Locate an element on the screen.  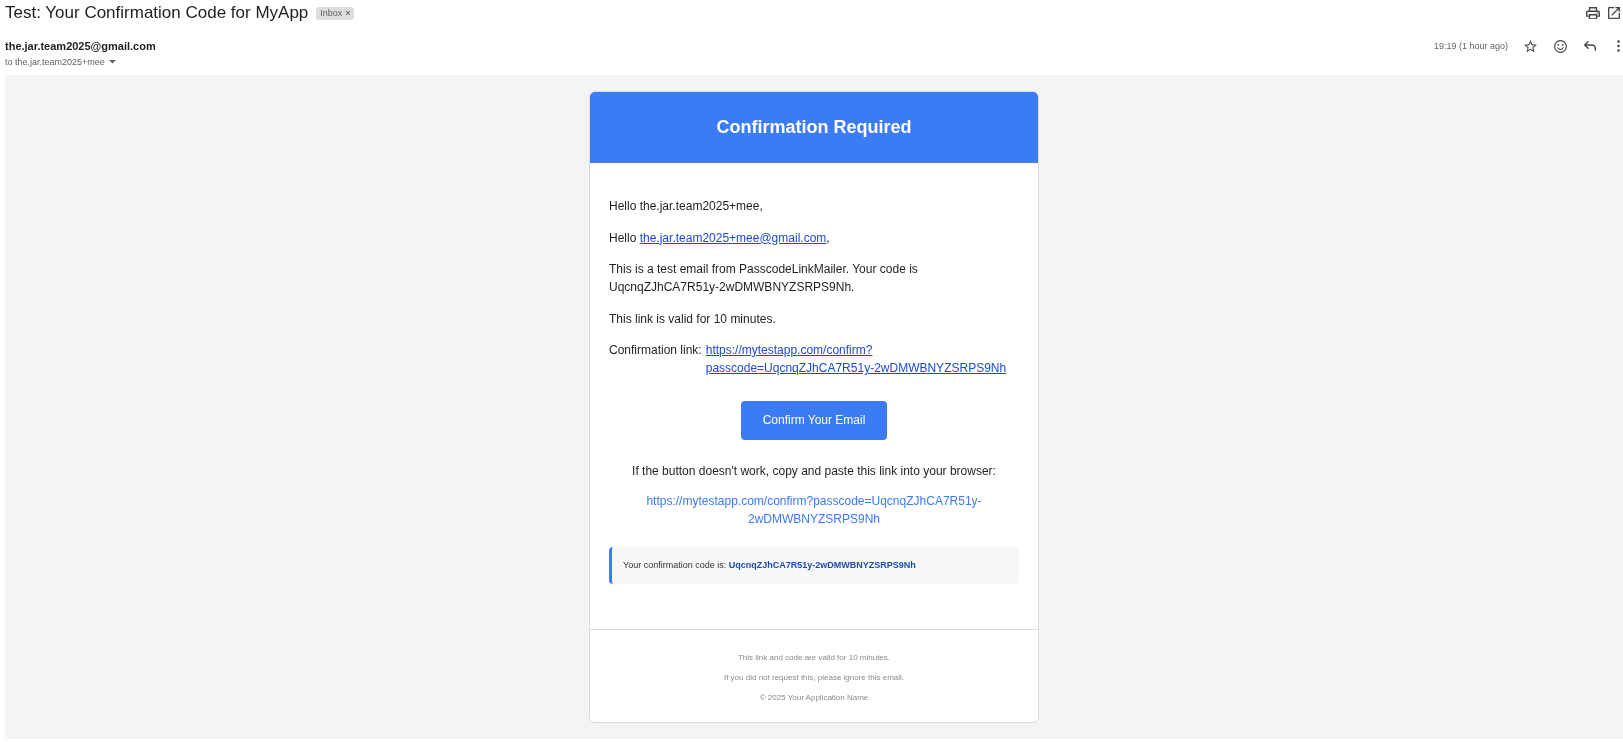
star-icon is located at coordinates (1530, 46).